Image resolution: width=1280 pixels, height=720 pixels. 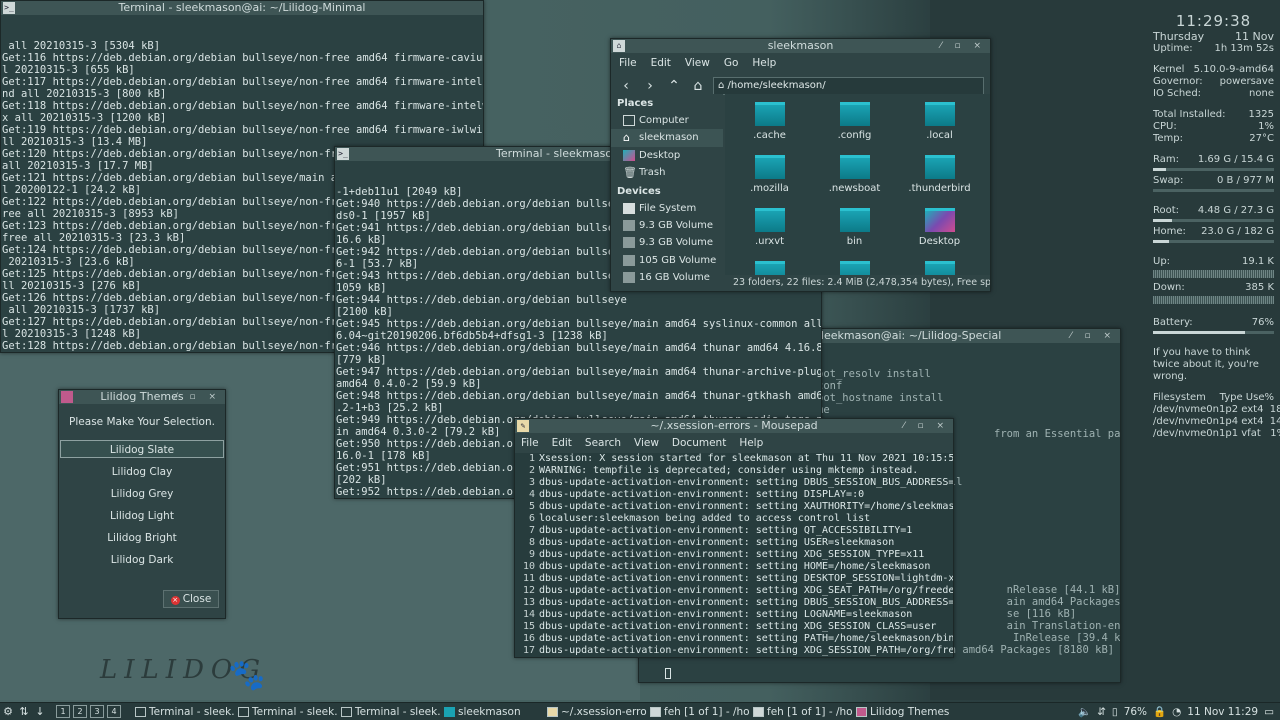 What do you see at coordinates (1213, 241) in the screenshot?
I see `home-bar` at bounding box center [1213, 241].